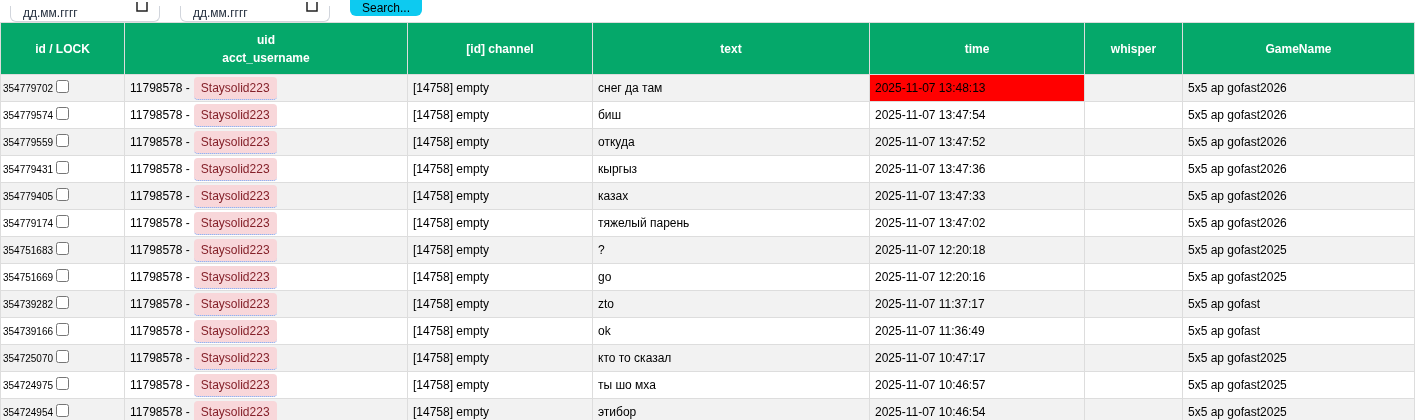  I want to click on id-text: 354751669, so click(28, 277).